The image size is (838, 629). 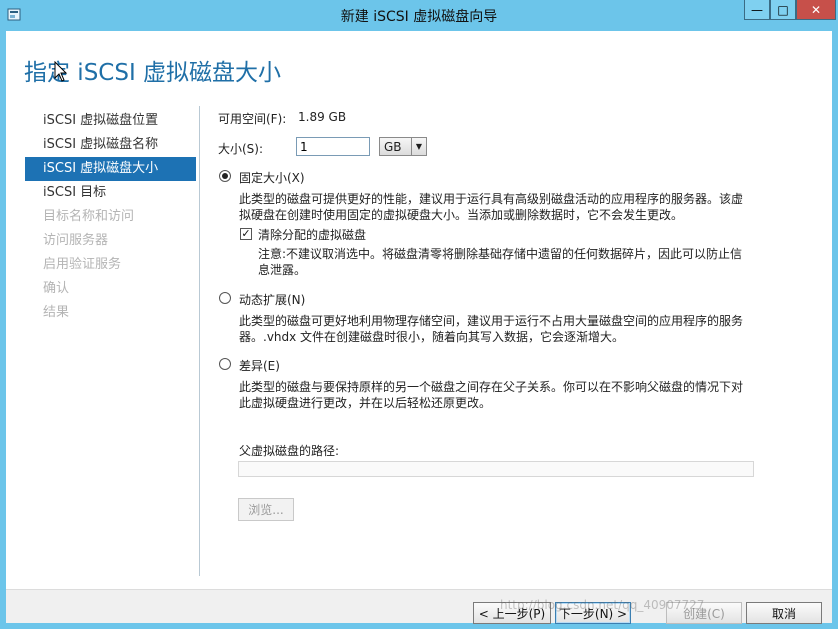 What do you see at coordinates (282, 270) in the screenshot?
I see `note-line: 息泄露。` at bounding box center [282, 270].